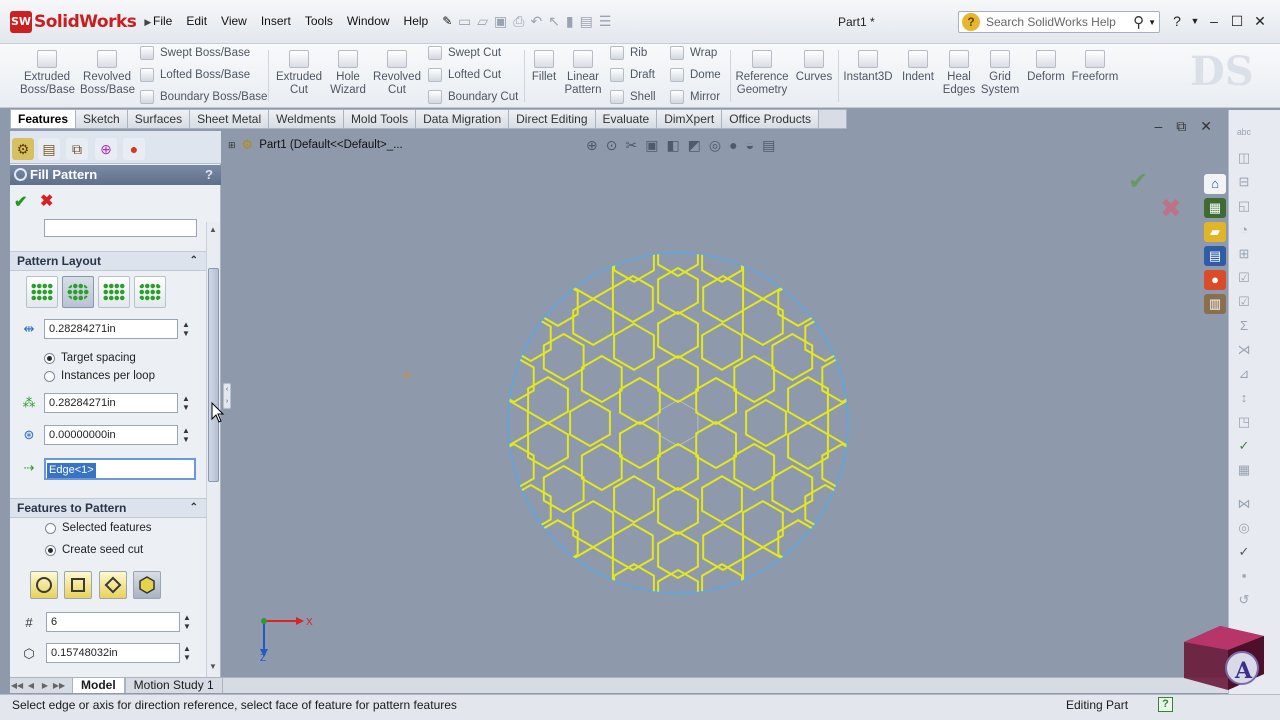 The height and width of the screenshot is (720, 1280). Describe the element at coordinates (1244, 600) in the screenshot. I see `tool-icon-17: ↺` at that location.